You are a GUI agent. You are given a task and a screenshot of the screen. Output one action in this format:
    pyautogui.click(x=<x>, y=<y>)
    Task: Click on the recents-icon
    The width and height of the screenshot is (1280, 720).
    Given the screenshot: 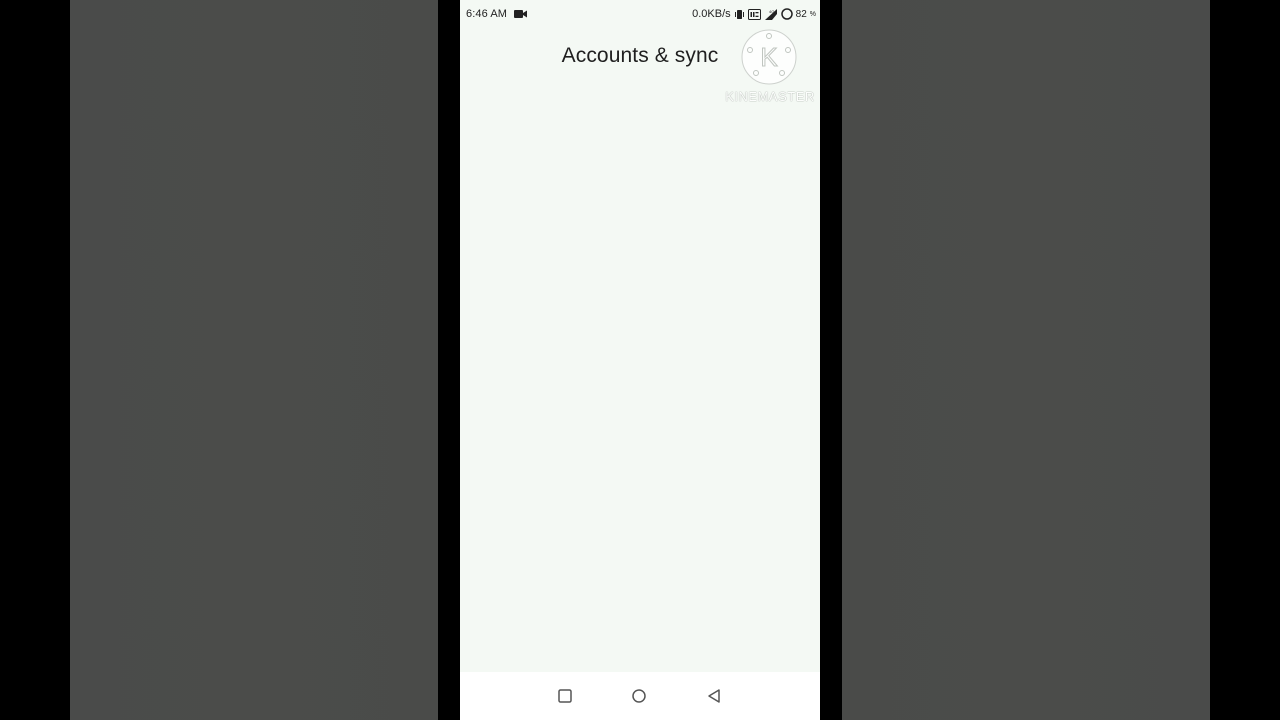 What is the action you would take?
    pyautogui.click(x=565, y=696)
    